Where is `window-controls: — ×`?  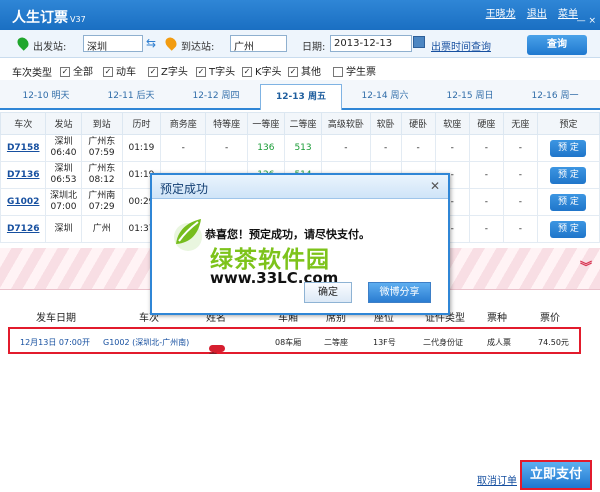 window-controls: — × is located at coordinates (586, 21).